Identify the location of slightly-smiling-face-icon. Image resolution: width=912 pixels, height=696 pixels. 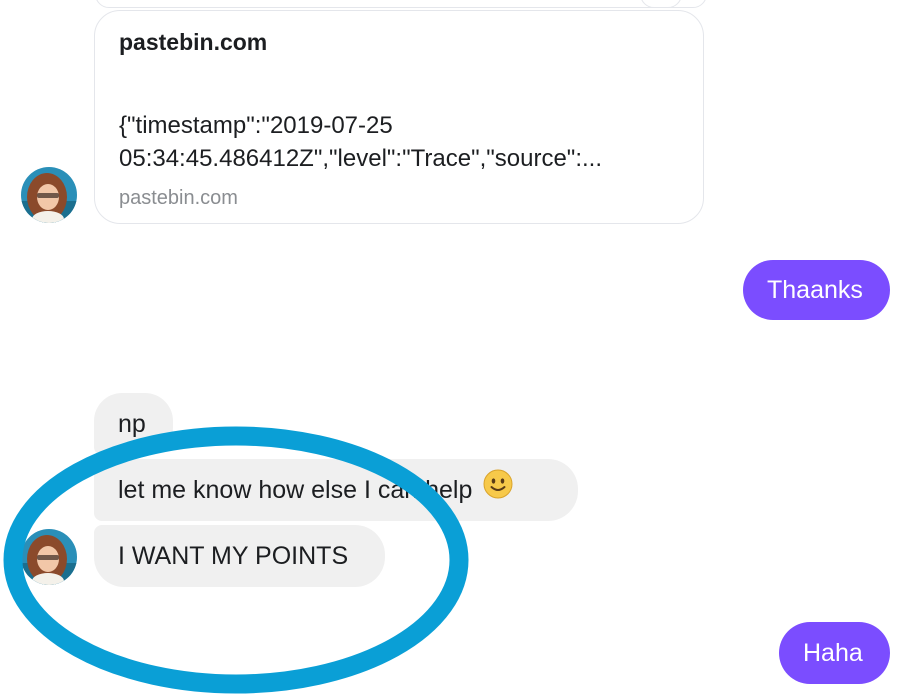
(498, 491).